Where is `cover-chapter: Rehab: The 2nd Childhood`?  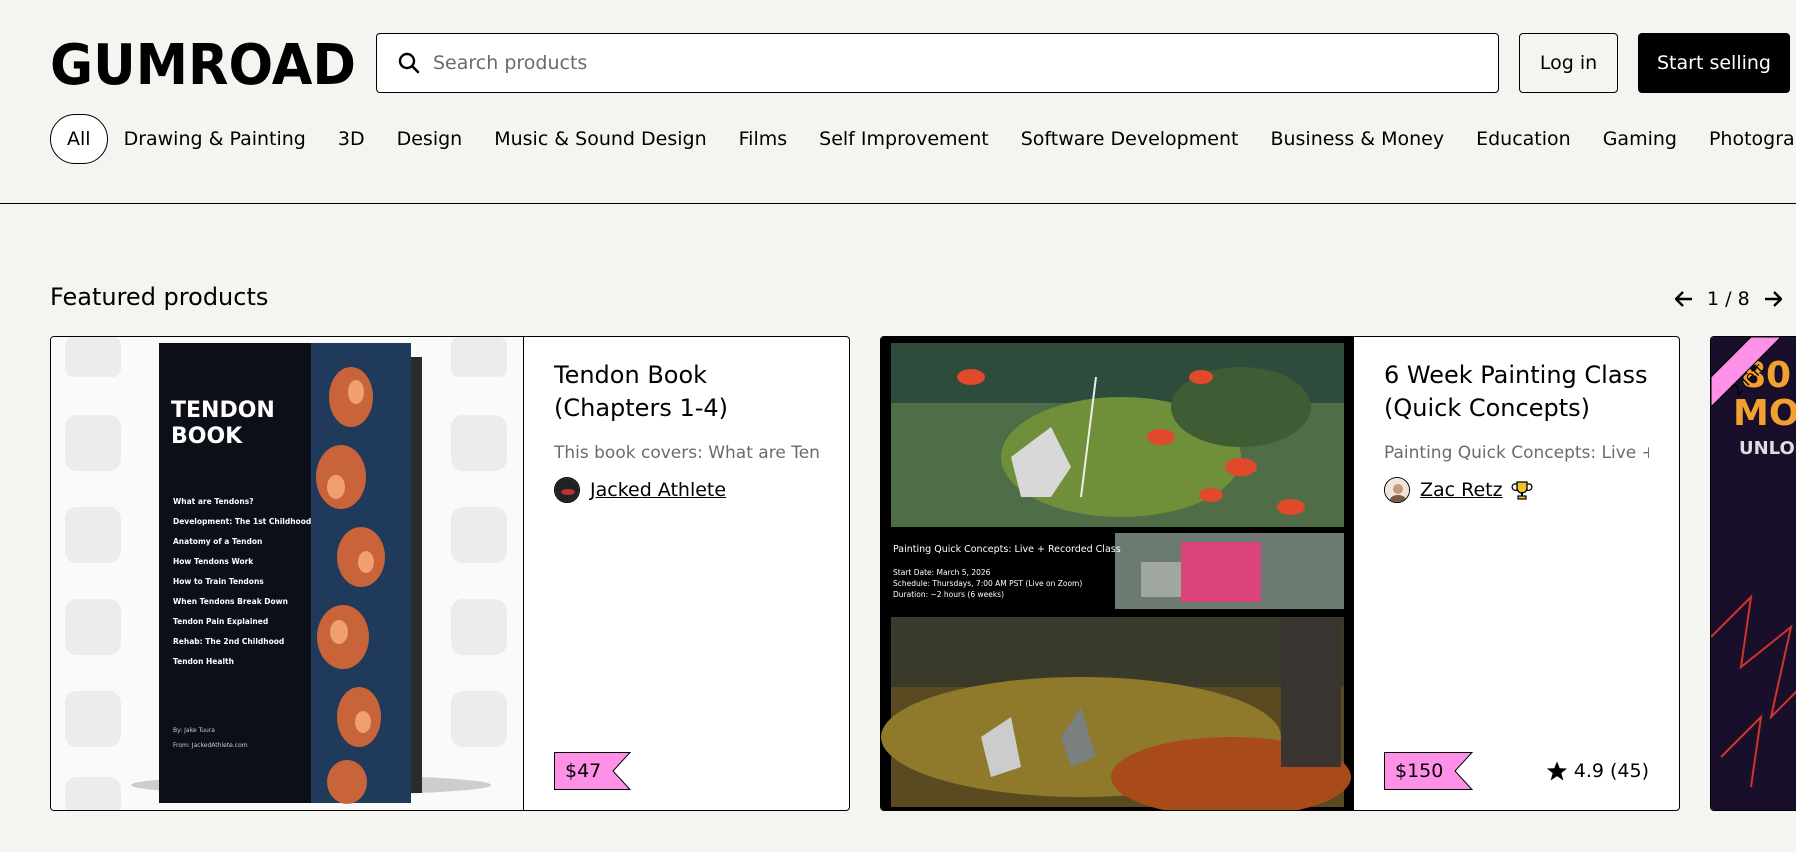 cover-chapter: Rehab: The 2nd Childhood is located at coordinates (228, 641).